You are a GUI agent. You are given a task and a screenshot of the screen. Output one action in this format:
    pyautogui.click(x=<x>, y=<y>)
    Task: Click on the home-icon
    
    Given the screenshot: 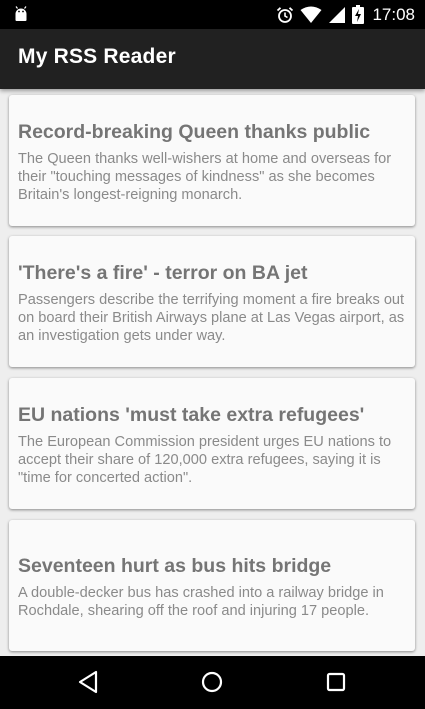 What is the action you would take?
    pyautogui.click(x=212, y=682)
    